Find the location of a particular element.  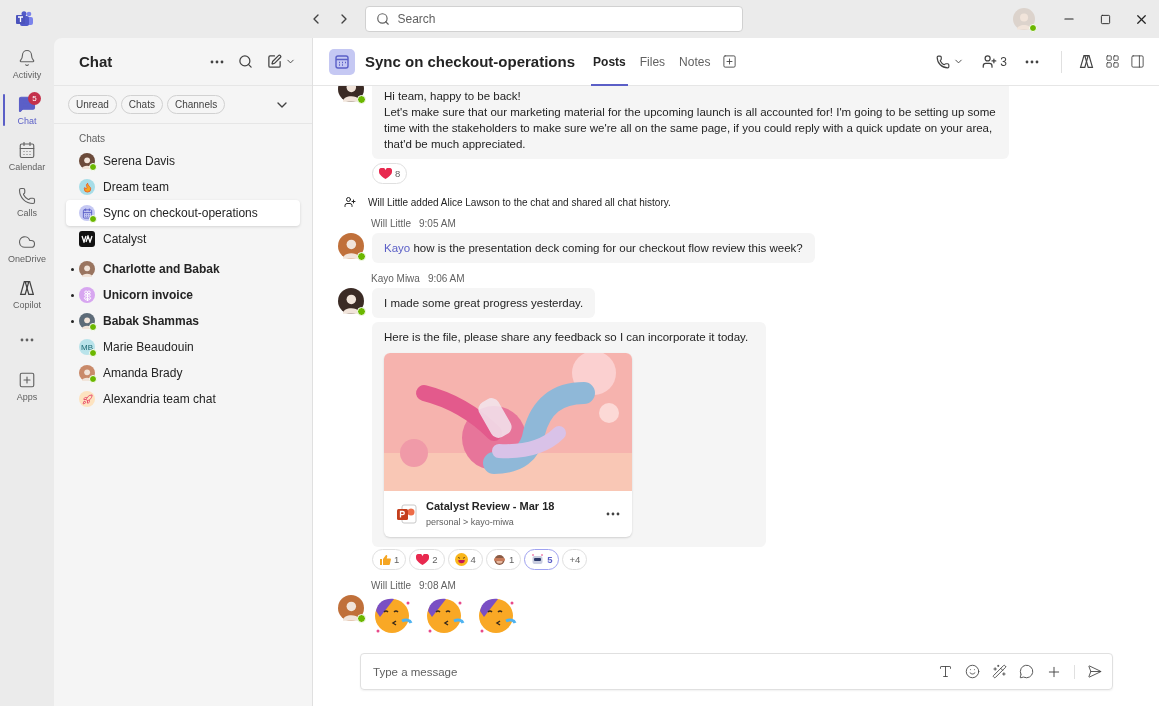

chat-name: Amanda Brady is located at coordinates (143, 373).